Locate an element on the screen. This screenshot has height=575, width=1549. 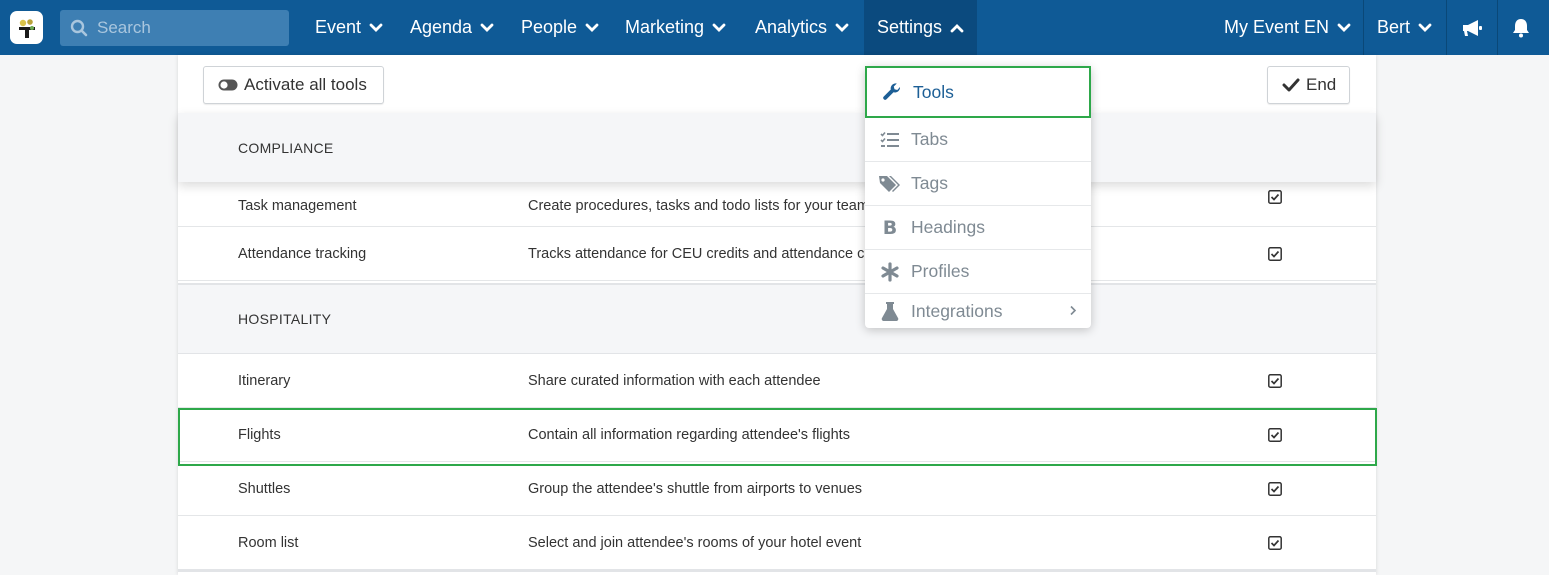
activate-all-tools-button: Activate all tools is located at coordinates (293, 85).